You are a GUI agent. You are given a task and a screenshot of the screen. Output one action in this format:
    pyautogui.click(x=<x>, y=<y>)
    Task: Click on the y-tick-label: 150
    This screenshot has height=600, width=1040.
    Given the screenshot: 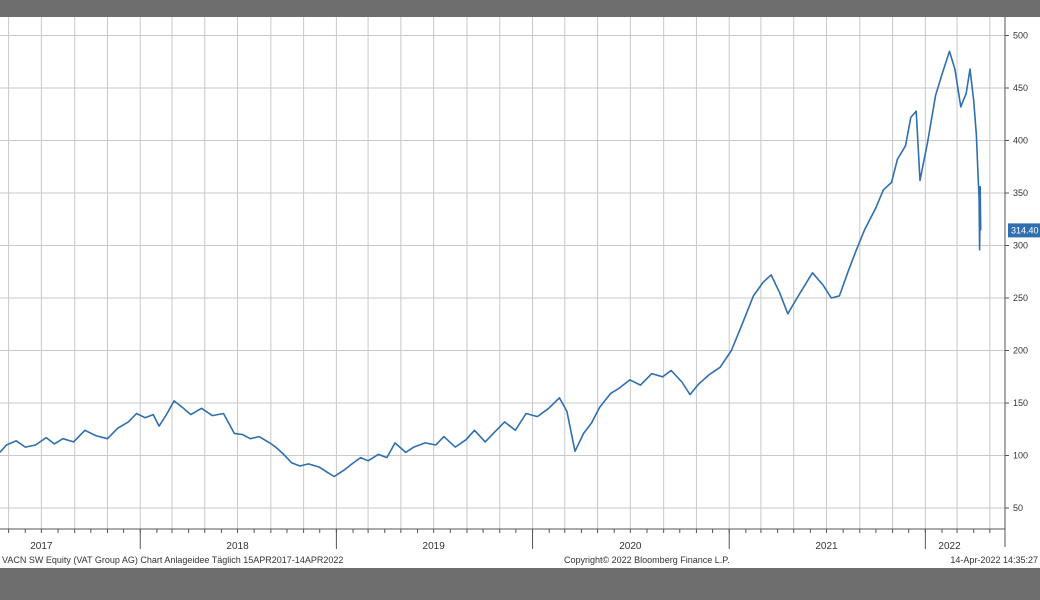 What is the action you would take?
    pyautogui.click(x=1020, y=403)
    